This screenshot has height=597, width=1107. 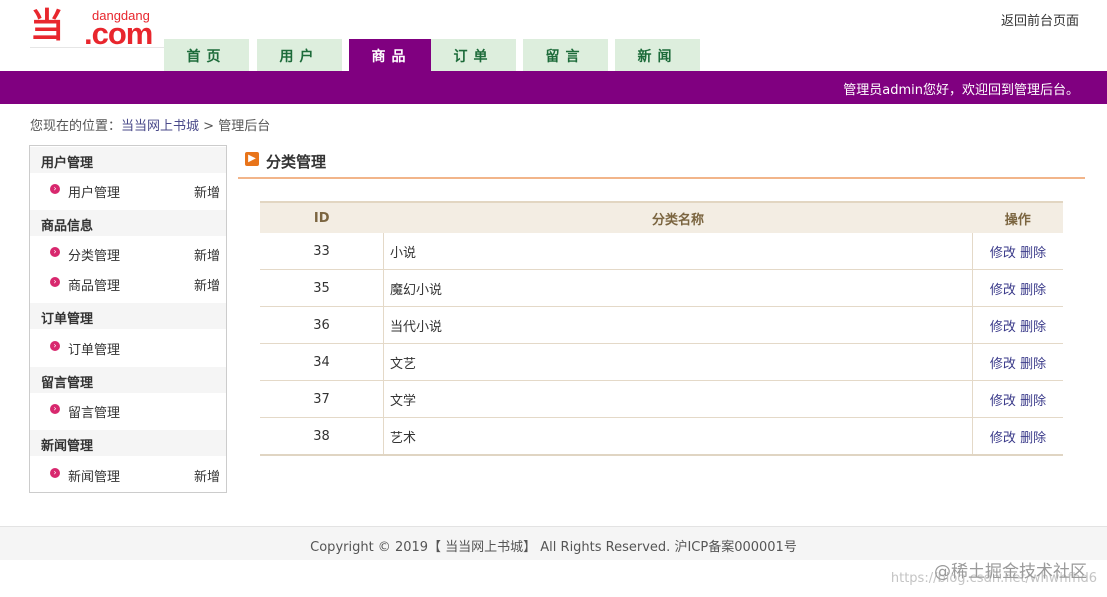 What do you see at coordinates (322, 362) in the screenshot?
I see `cell-id: 34` at bounding box center [322, 362].